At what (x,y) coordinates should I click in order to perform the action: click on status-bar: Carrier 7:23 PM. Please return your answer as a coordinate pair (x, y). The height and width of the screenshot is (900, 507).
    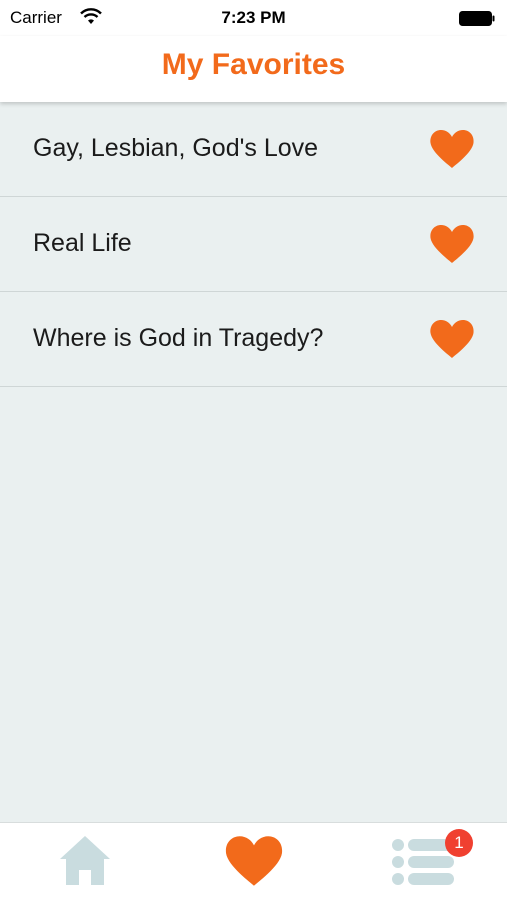
    Looking at the image, I should click on (253, 18).